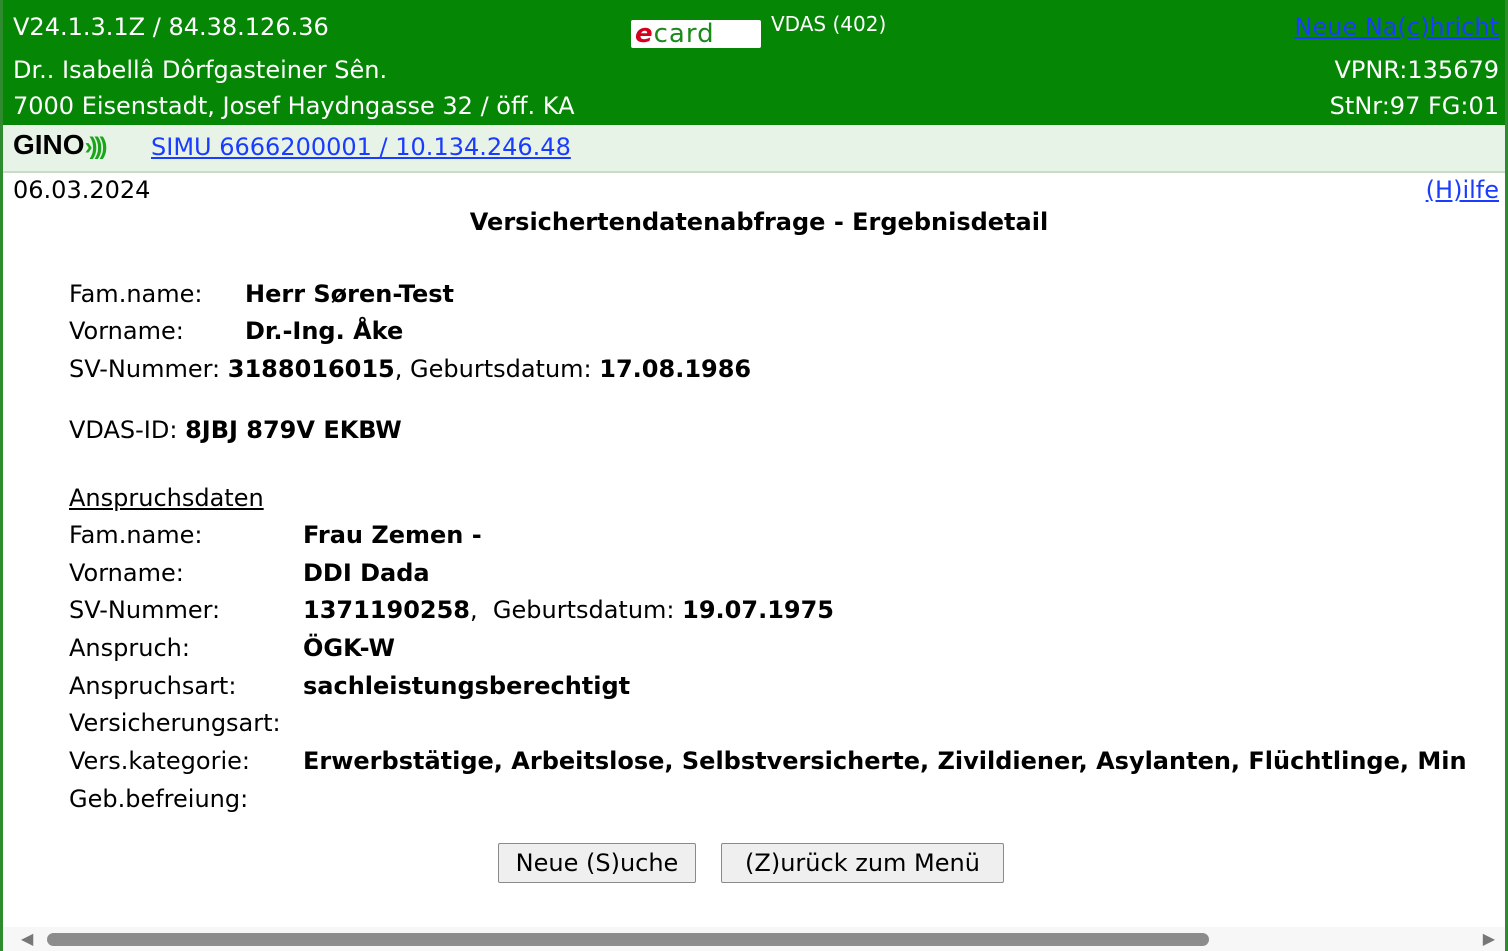  Describe the element at coordinates (1489, 938) in the screenshot. I see `scroll-right-arrow-icon: ▶` at that location.